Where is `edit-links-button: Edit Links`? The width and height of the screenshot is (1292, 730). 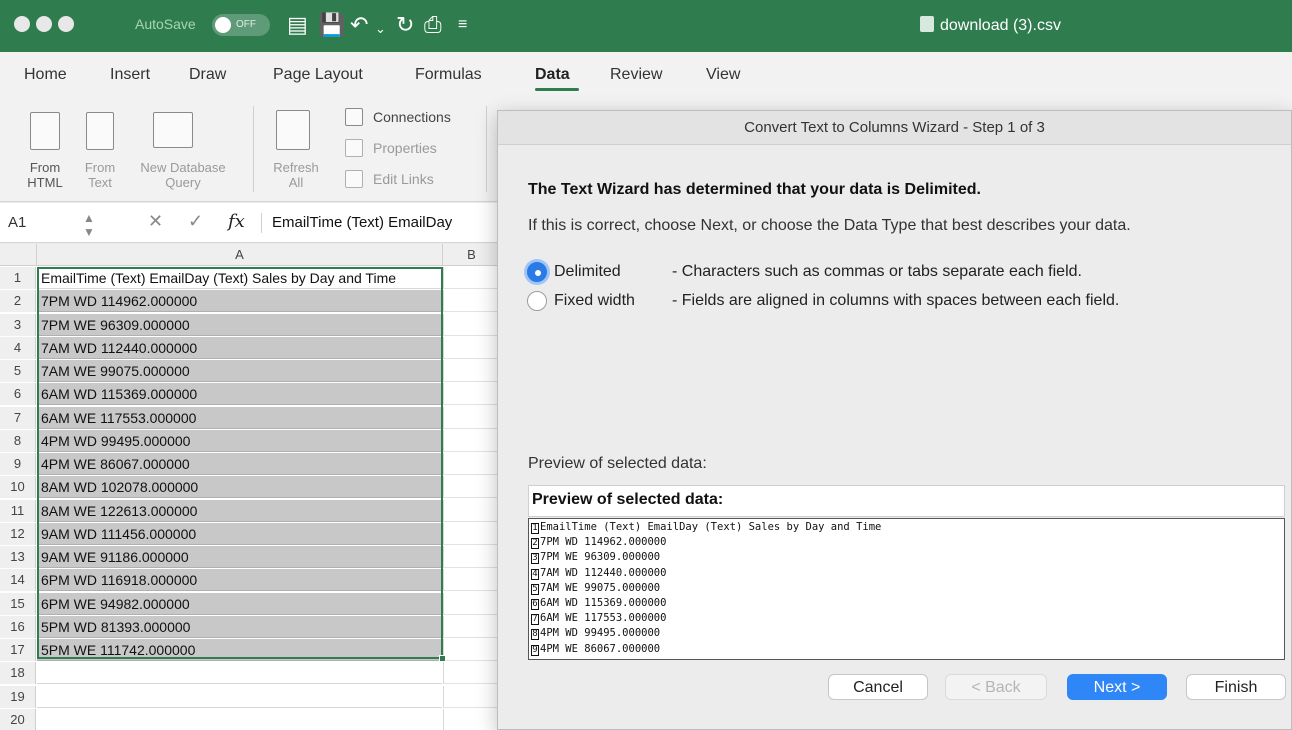 edit-links-button: Edit Links is located at coordinates (403, 179).